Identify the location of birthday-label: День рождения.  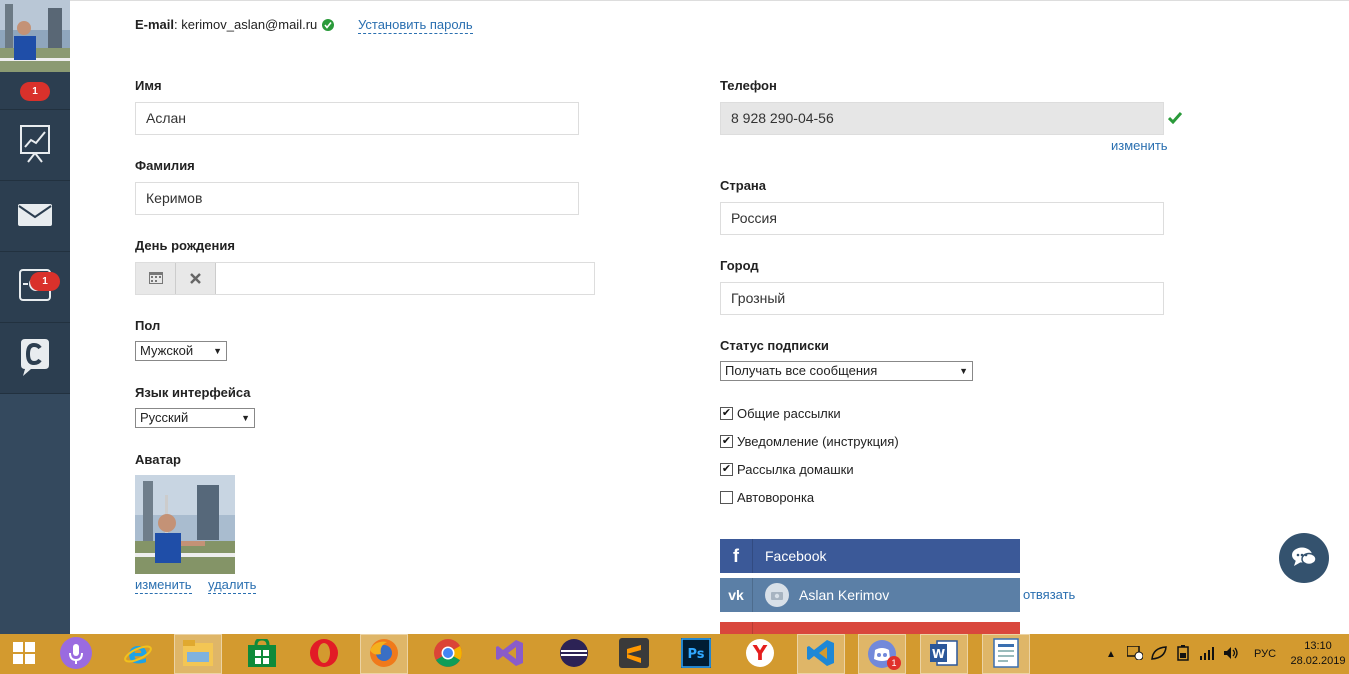
(185, 245).